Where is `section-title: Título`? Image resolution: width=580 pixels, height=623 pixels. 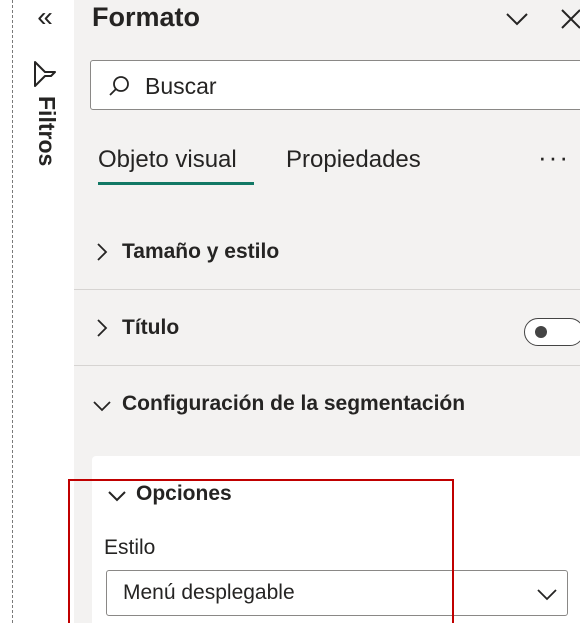
section-title: Título is located at coordinates (327, 328).